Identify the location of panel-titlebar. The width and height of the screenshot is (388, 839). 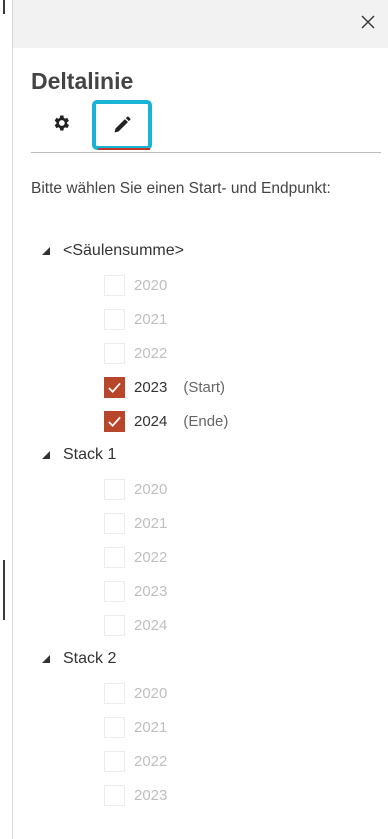
(200, 24).